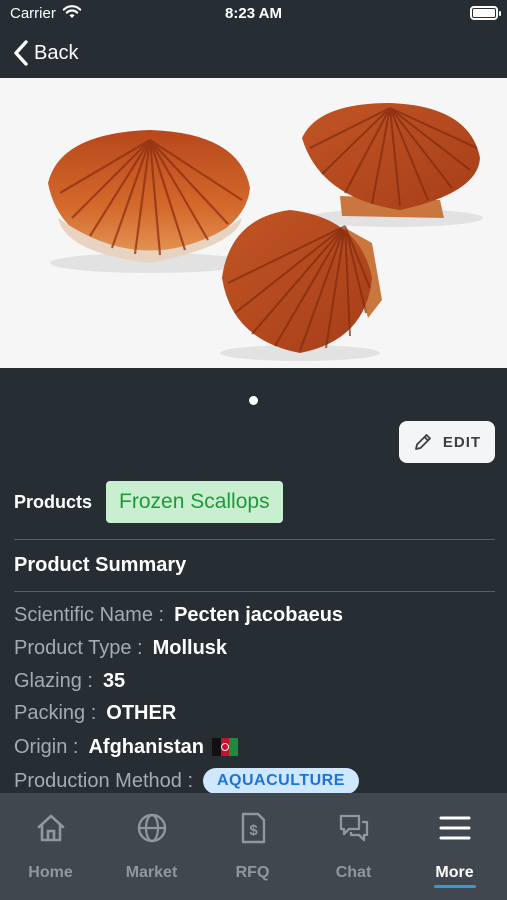 This screenshot has height=900, width=507. What do you see at coordinates (146, 746) in the screenshot?
I see `origin-value: Afghanistan` at bounding box center [146, 746].